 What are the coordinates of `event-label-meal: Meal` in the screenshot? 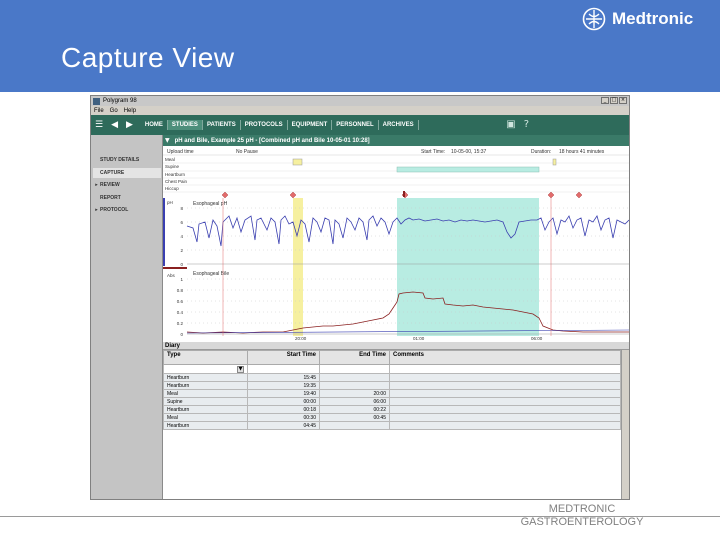 It's located at (170, 159).